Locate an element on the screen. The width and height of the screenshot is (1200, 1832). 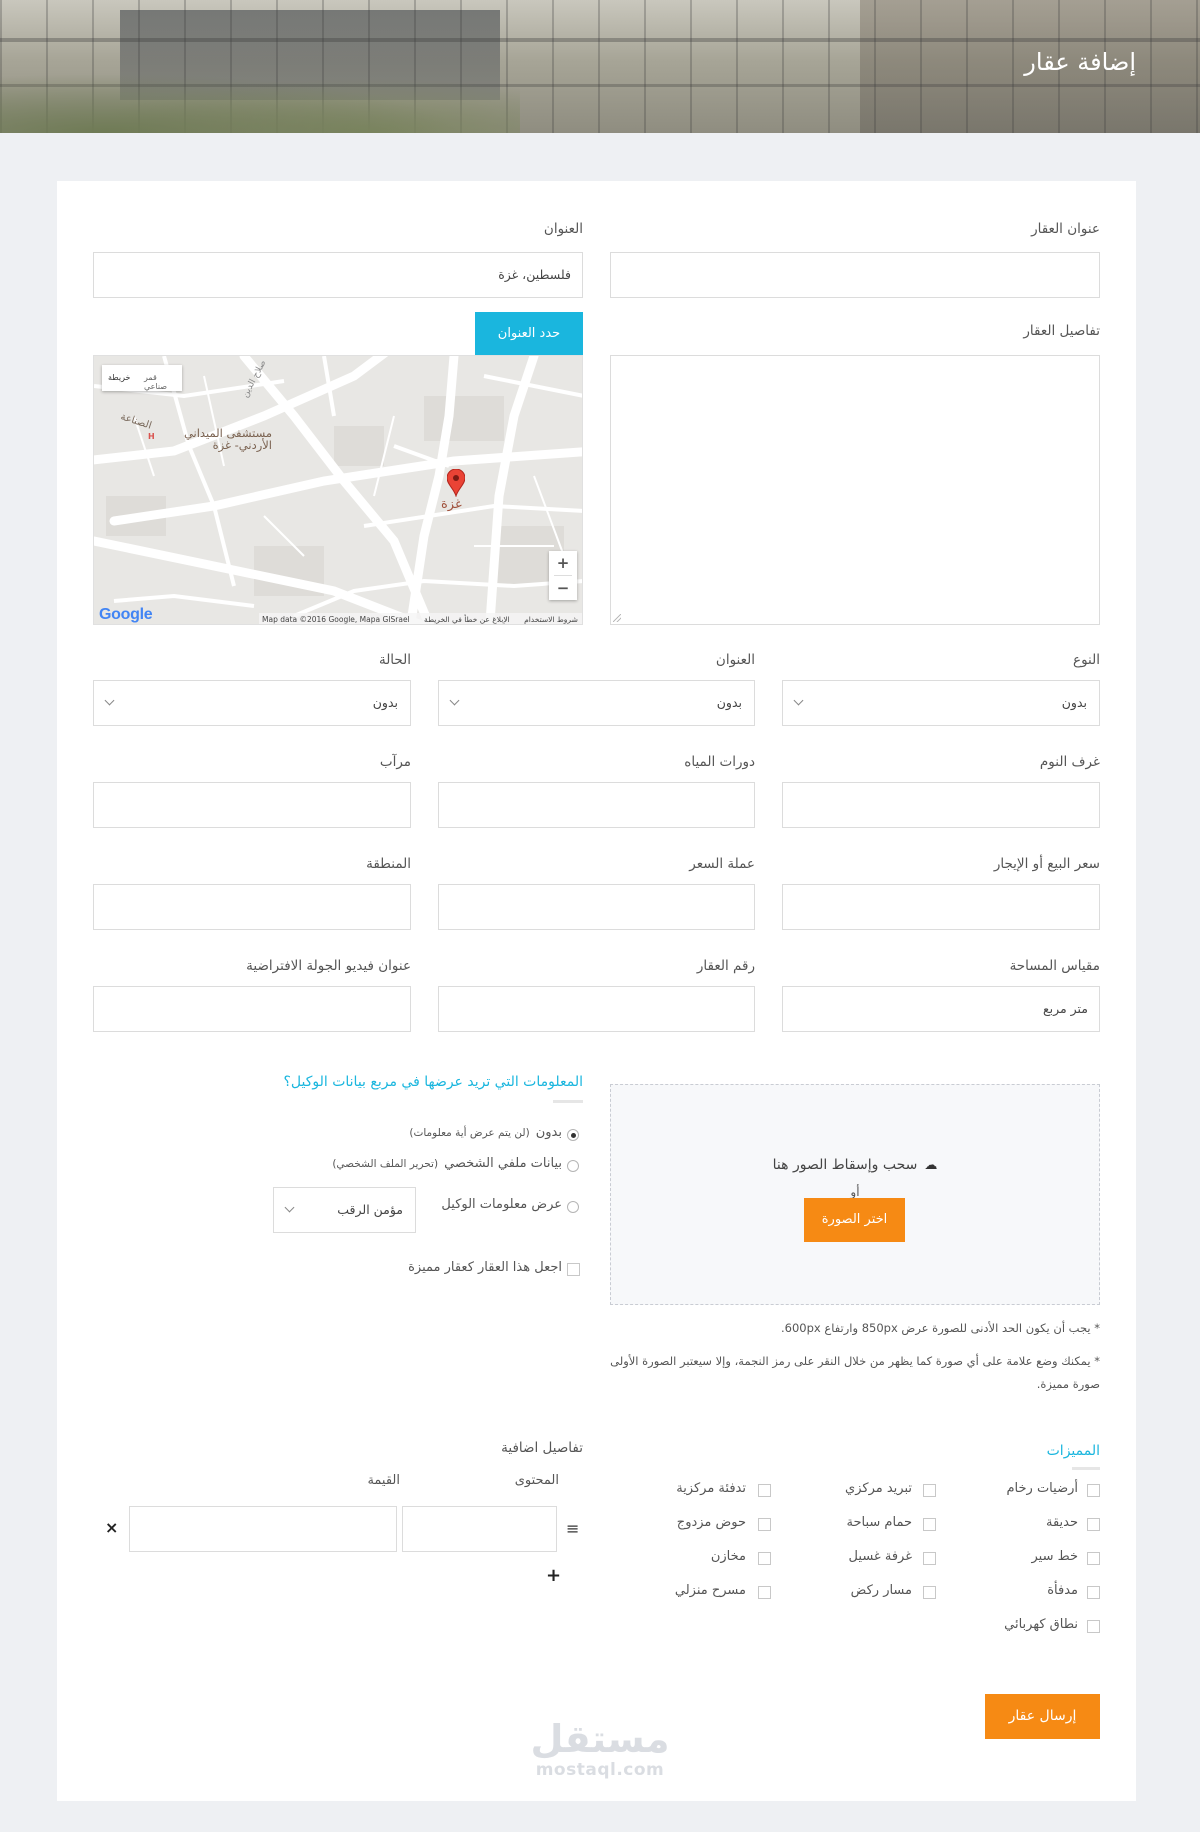
extra-details-title: تفاصيل اضافية is located at coordinates (542, 1448).